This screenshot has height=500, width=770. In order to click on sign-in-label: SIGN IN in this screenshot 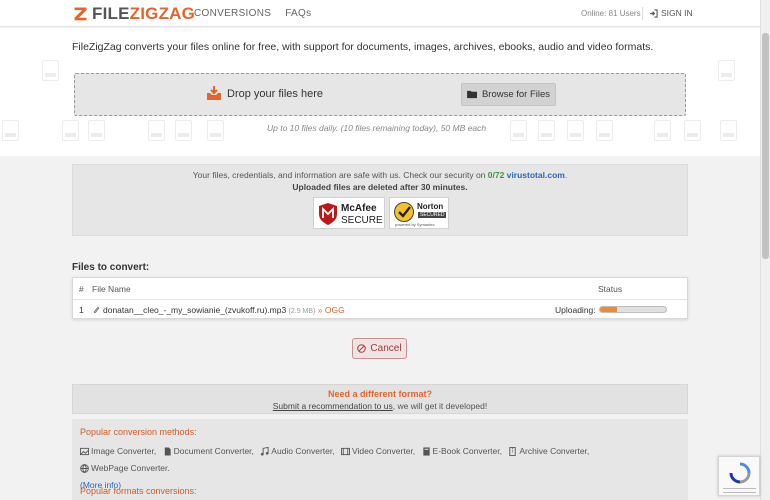, I will do `click(677, 13)`.